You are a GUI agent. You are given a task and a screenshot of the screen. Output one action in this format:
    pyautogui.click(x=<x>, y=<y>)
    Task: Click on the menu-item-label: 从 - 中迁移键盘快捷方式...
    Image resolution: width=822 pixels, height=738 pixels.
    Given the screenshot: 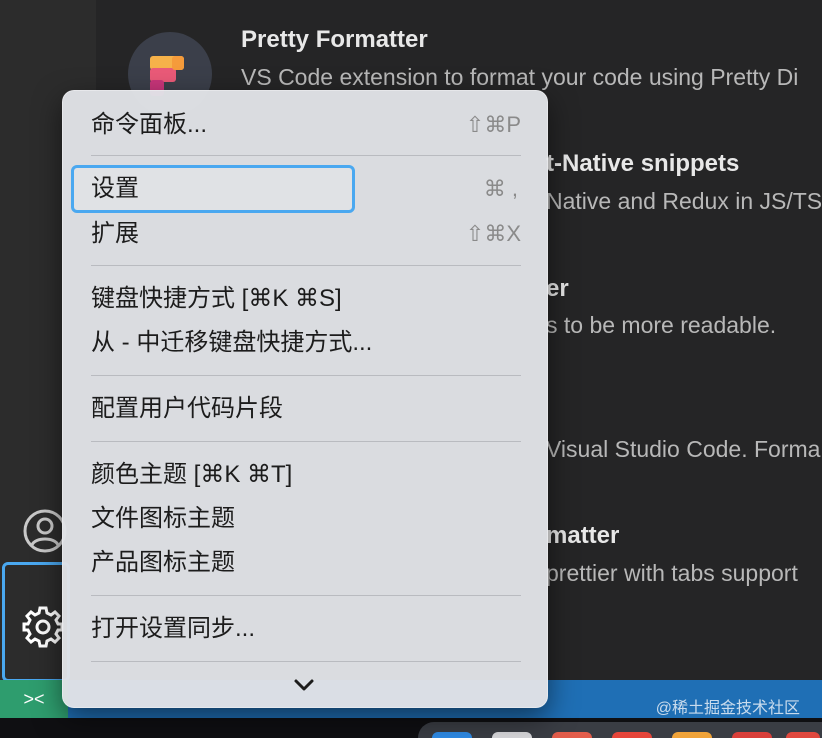 What is the action you would take?
    pyautogui.click(x=232, y=342)
    